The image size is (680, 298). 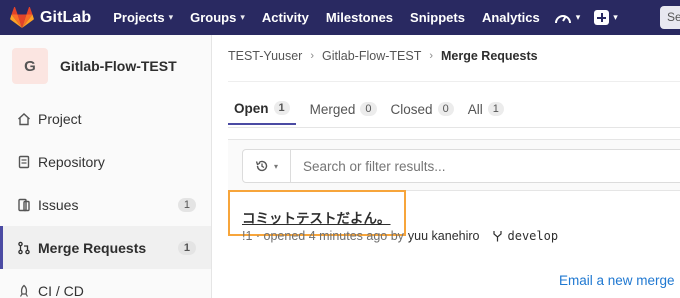 What do you see at coordinates (323, 236) in the screenshot?
I see `mr-meta-text: !1 · opened 4 minutes ago by` at bounding box center [323, 236].